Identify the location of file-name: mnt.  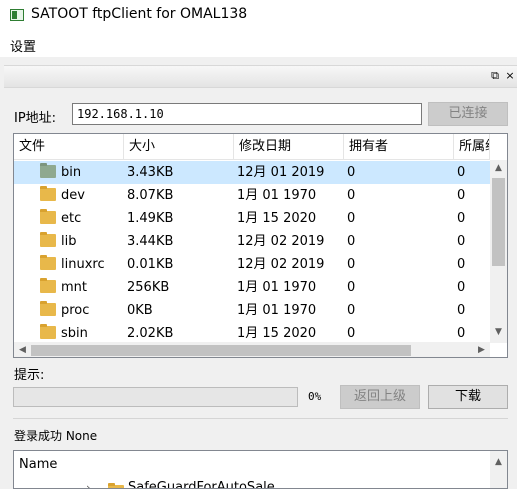
(74, 287).